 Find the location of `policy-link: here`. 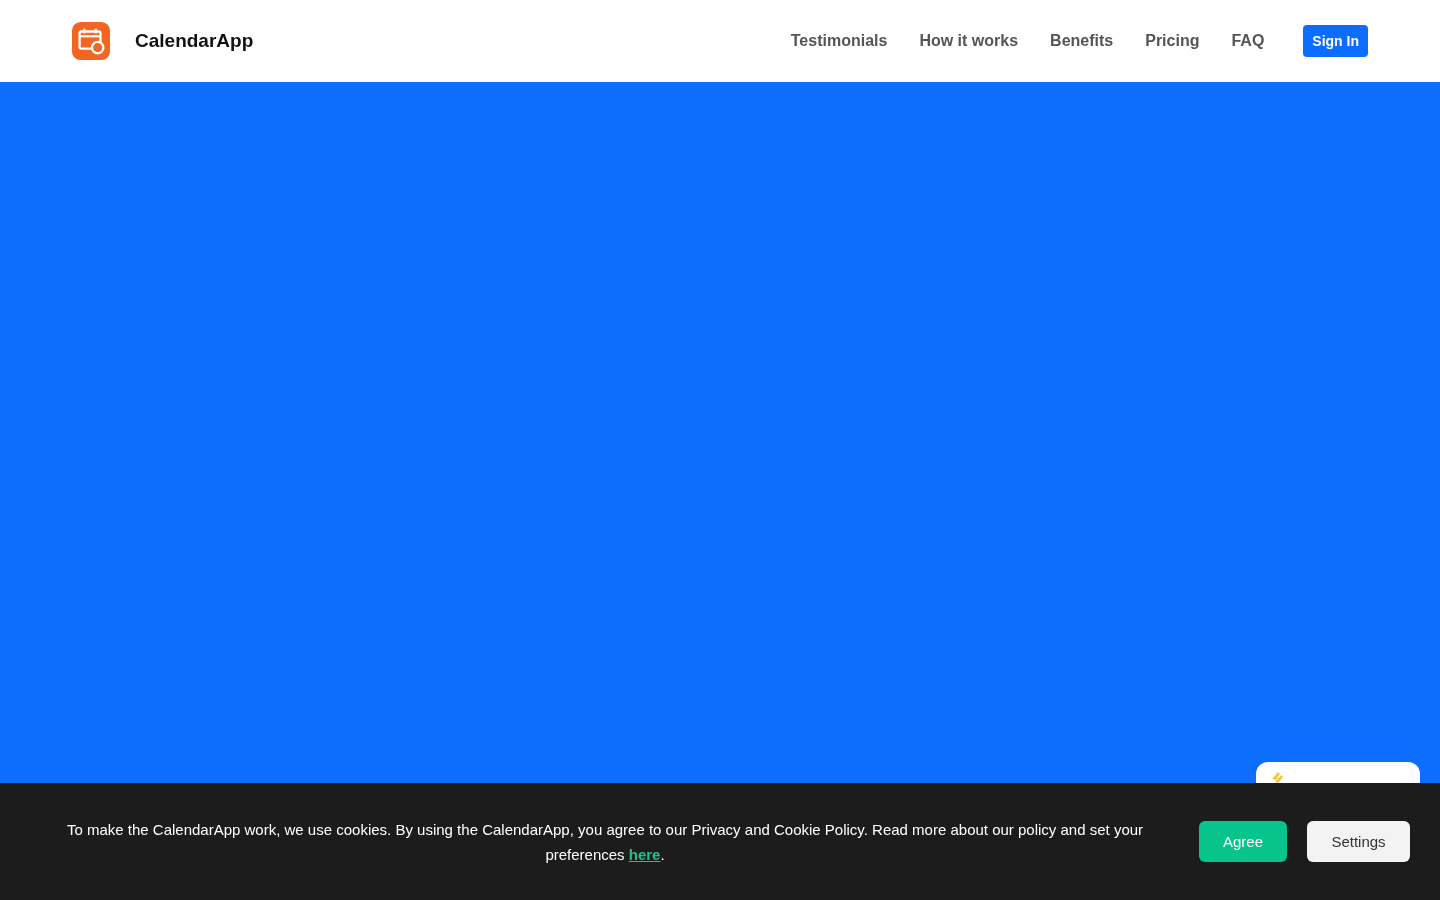

policy-link: here is located at coordinates (644, 854).